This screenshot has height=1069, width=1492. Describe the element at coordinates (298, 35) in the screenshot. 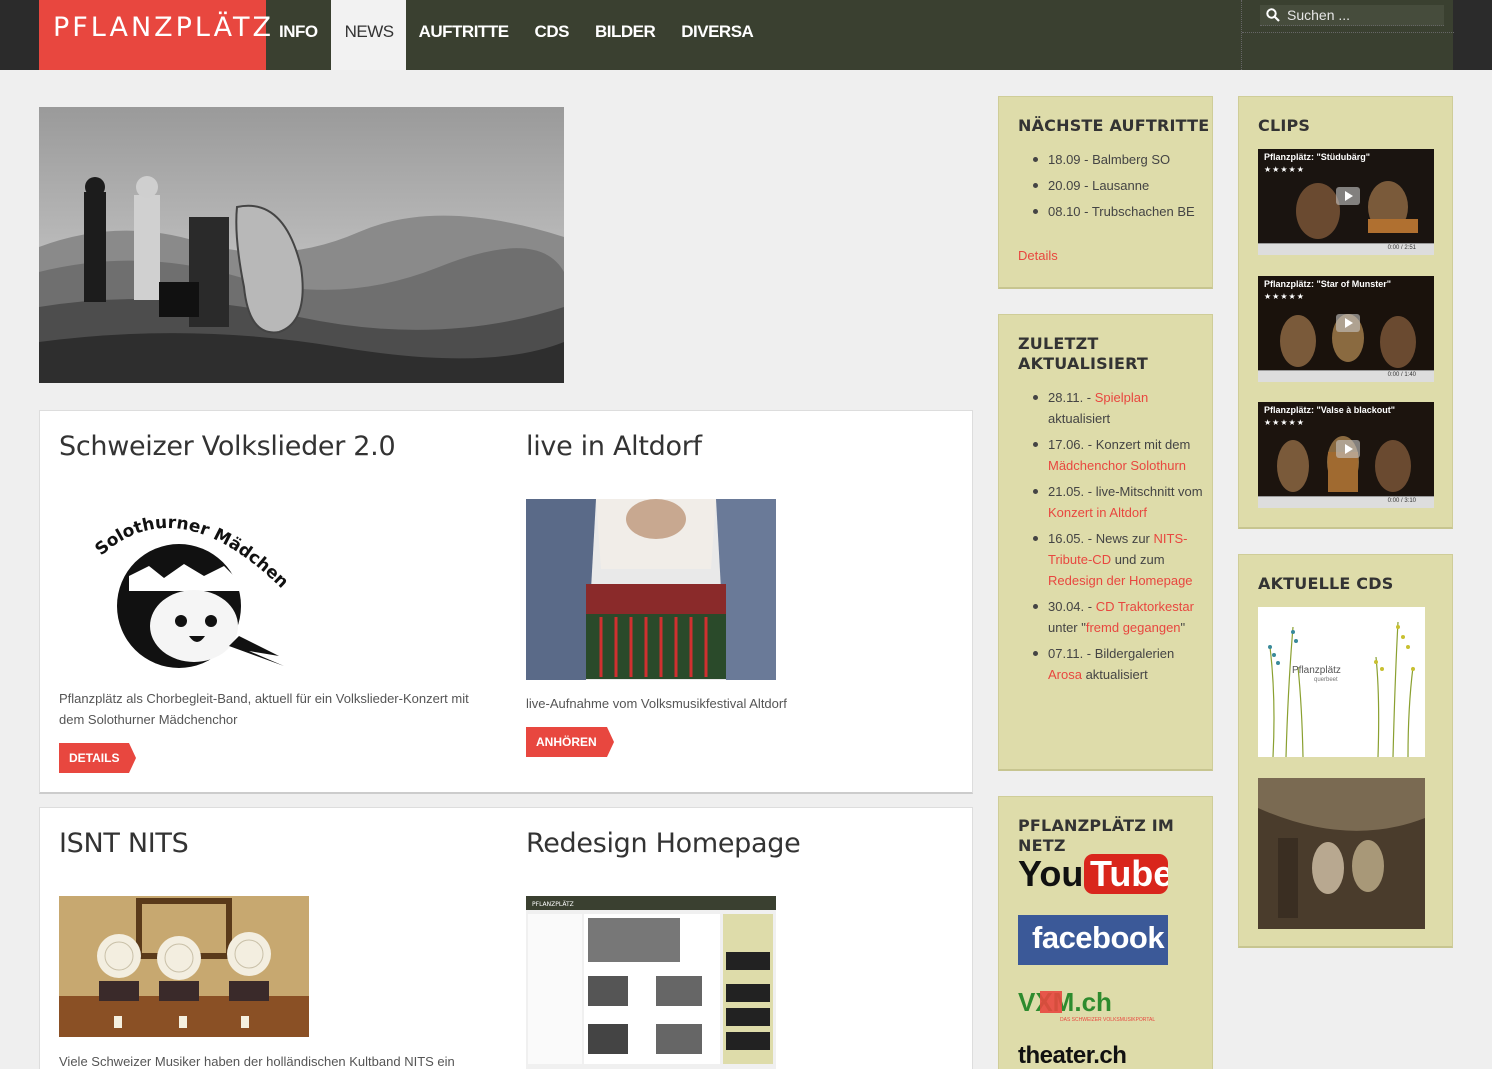

I see `nav-info: INFO` at that location.